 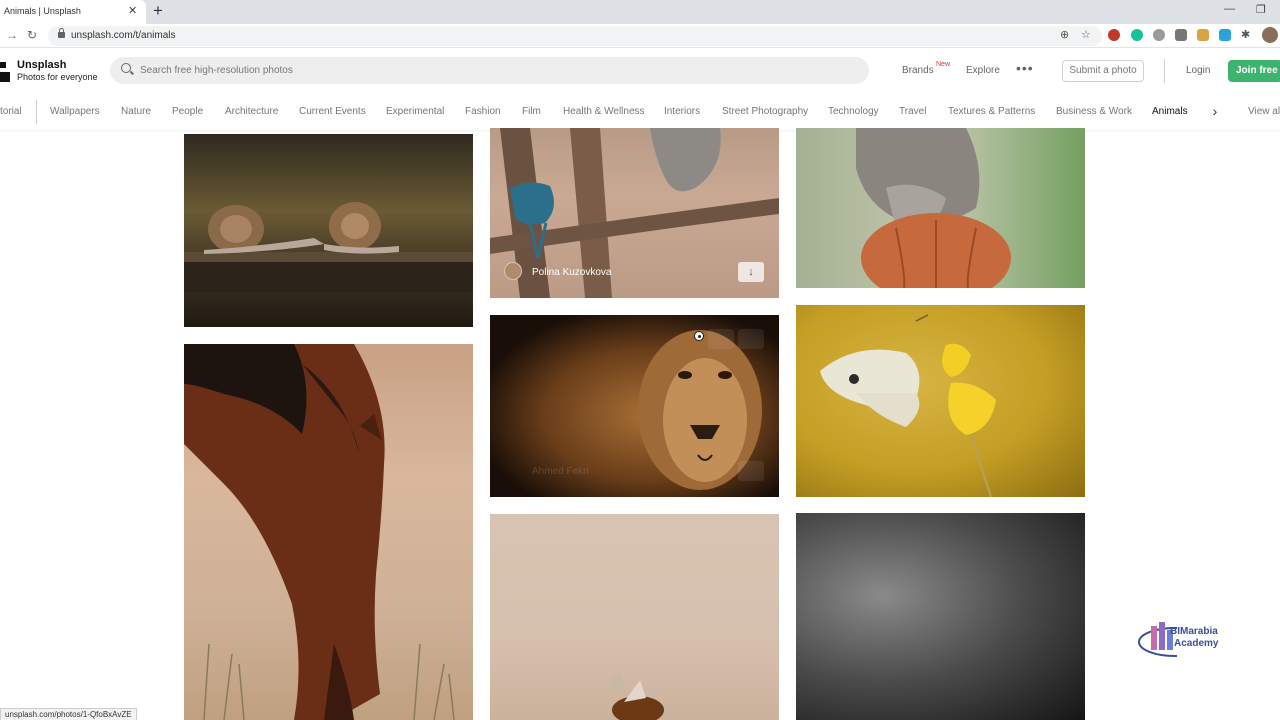 What do you see at coordinates (132, 11) in the screenshot?
I see `close-tab-icon: ✕` at bounding box center [132, 11].